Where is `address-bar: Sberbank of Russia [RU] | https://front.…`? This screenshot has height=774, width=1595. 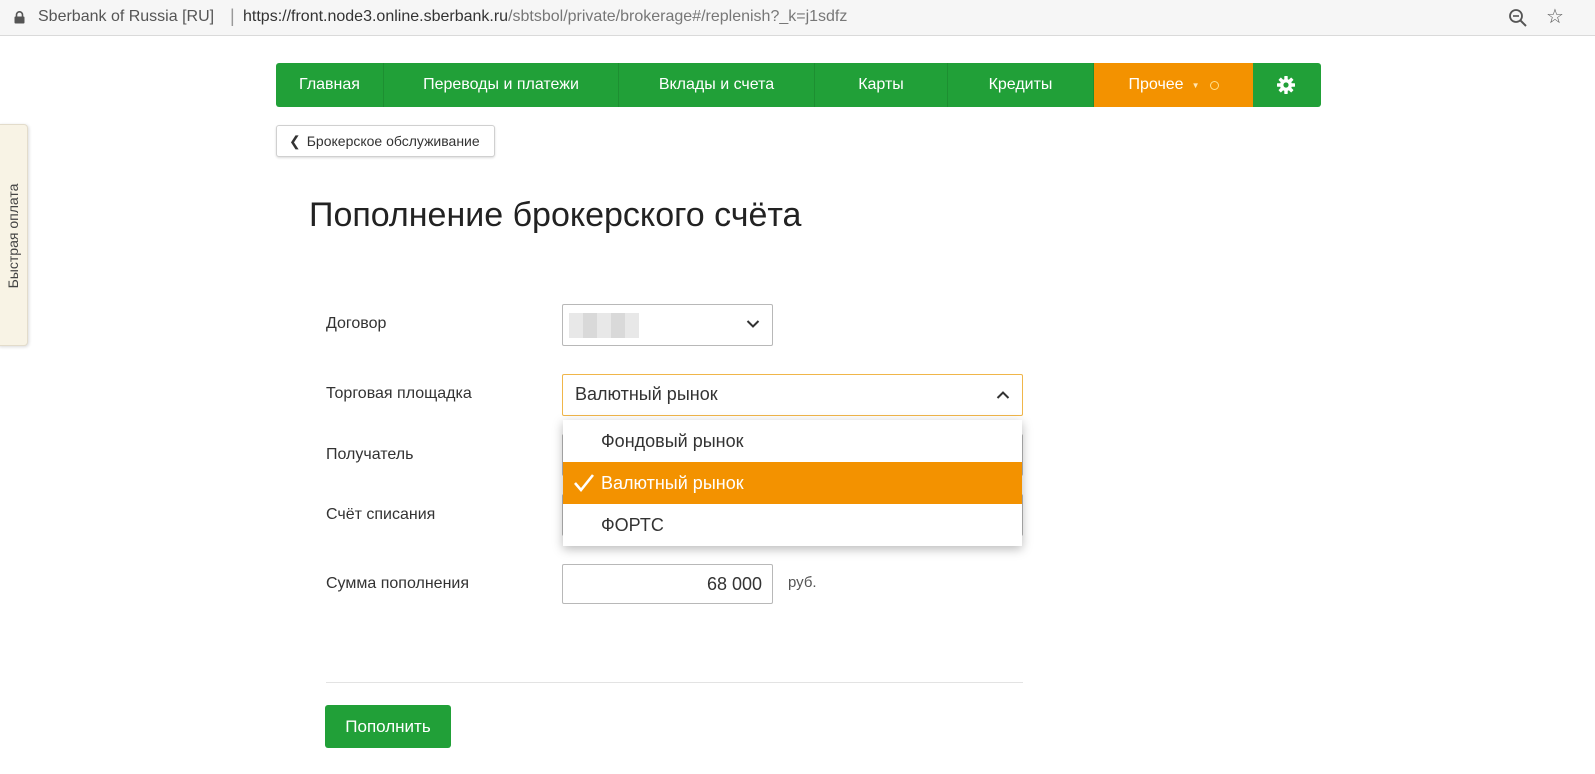 address-bar: Sberbank of Russia [RU] | https://front.… is located at coordinates (797, 18).